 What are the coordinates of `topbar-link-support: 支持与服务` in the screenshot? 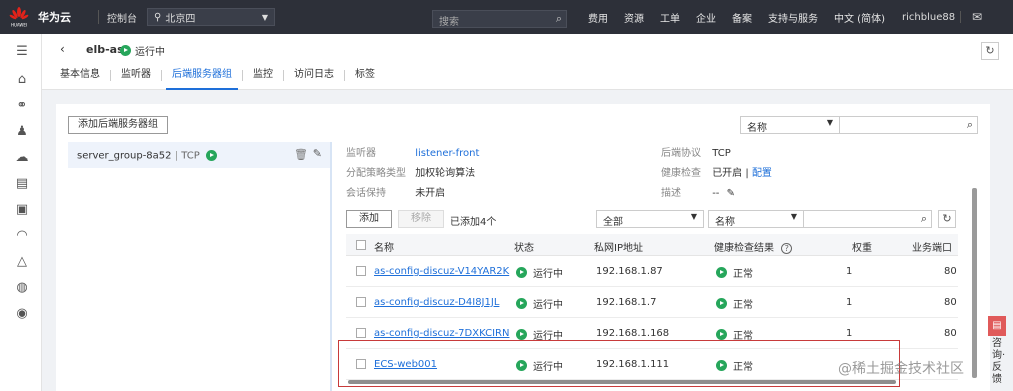 It's located at (793, 17).